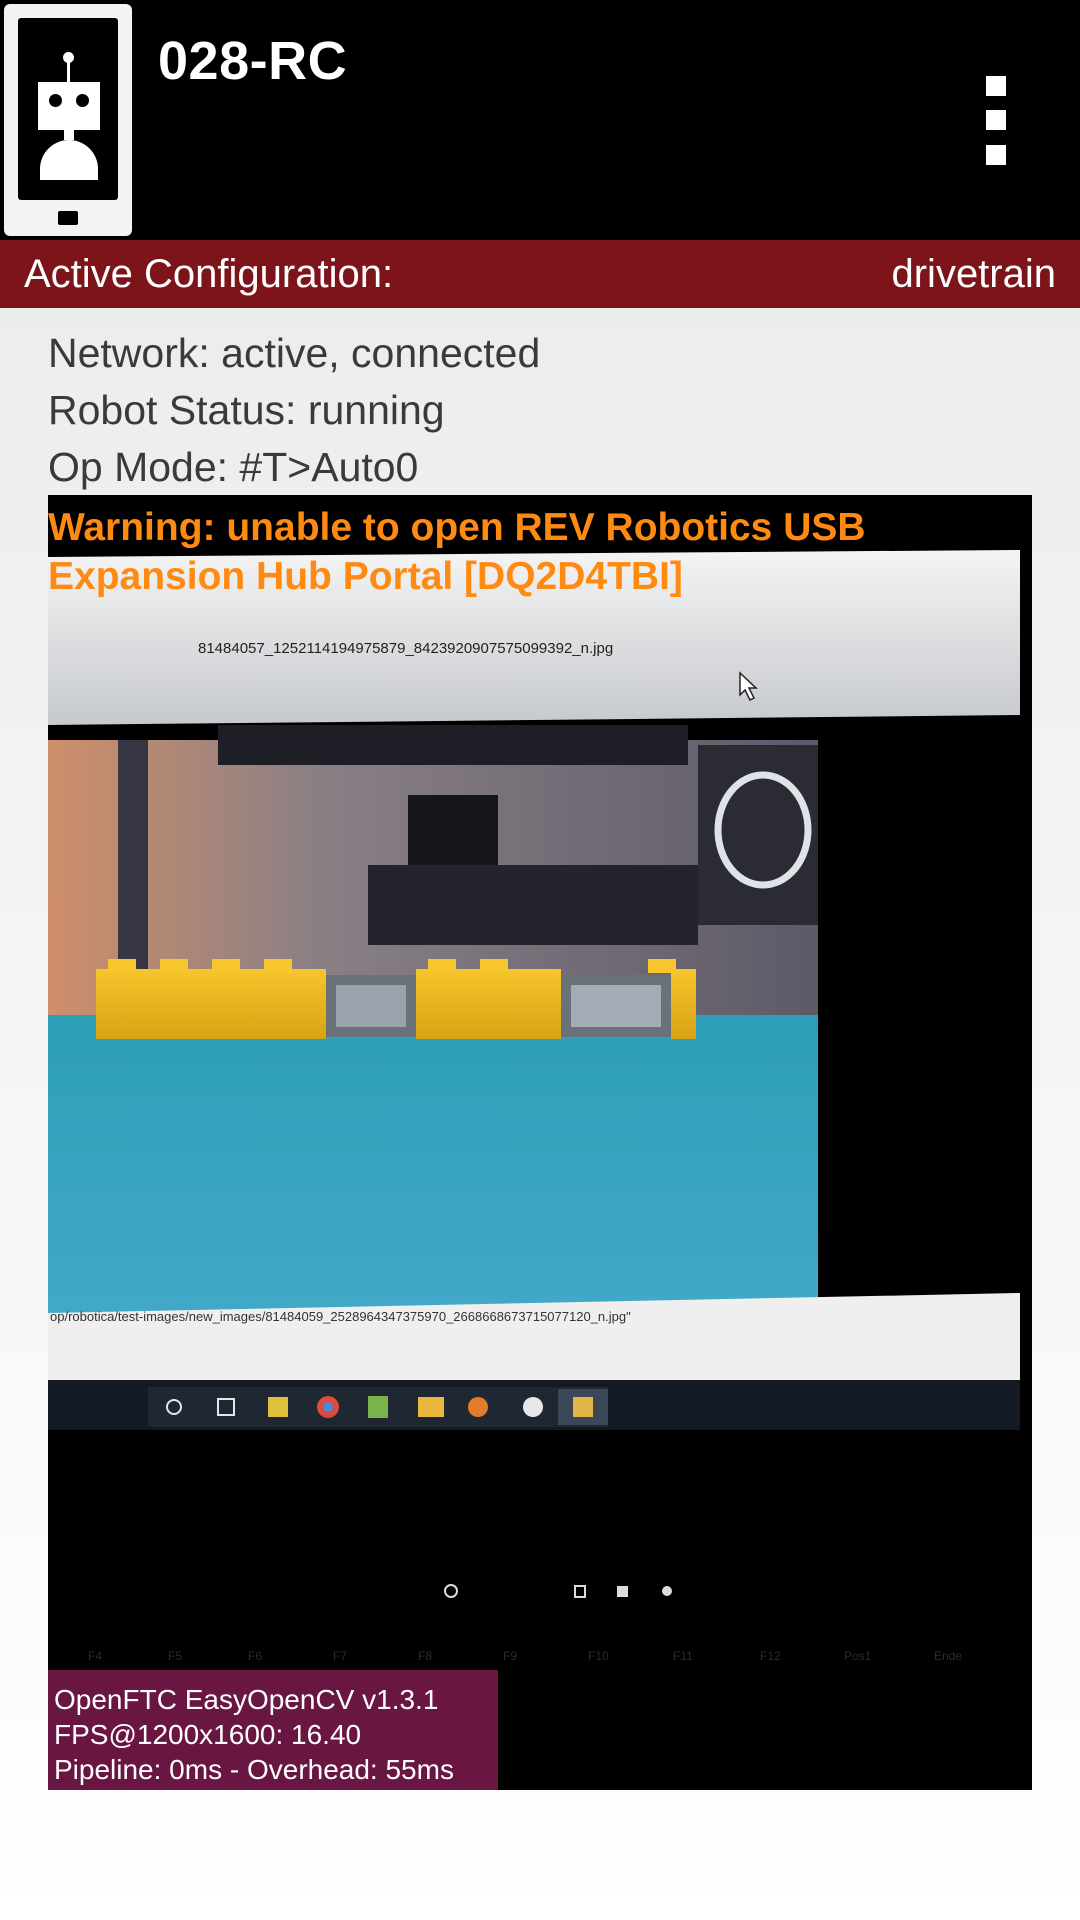 Image resolution: width=1080 pixels, height=1920 pixels. What do you see at coordinates (858, 1656) in the screenshot?
I see `svg-text: Pos1` at bounding box center [858, 1656].